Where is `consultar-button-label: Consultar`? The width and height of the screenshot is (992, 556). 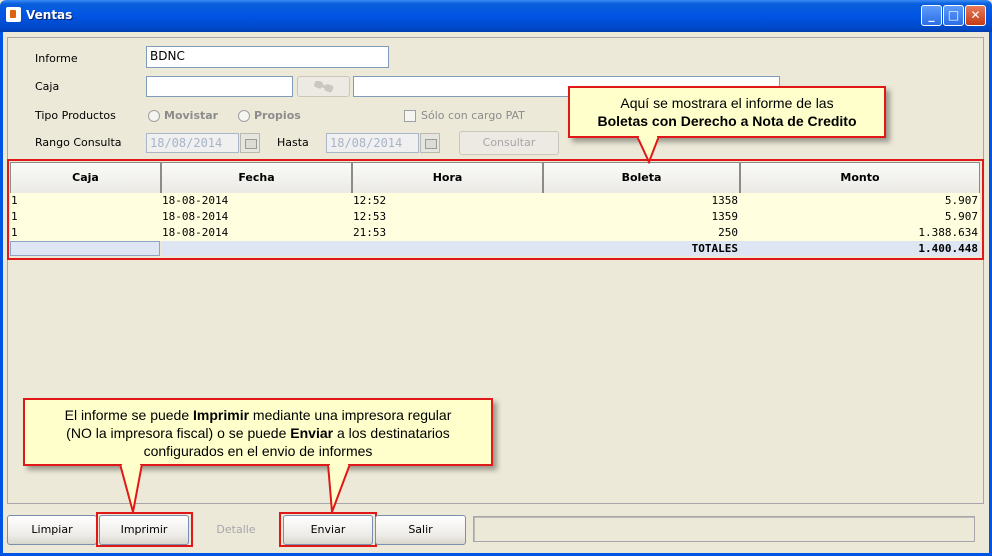 consultar-button-label: Consultar is located at coordinates (509, 142).